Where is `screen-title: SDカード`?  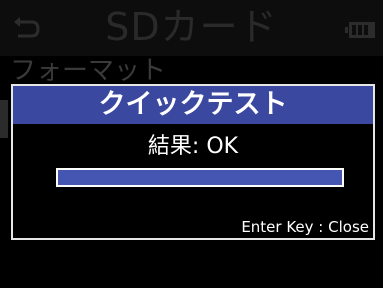
screen-title: SDカード is located at coordinates (191, 27).